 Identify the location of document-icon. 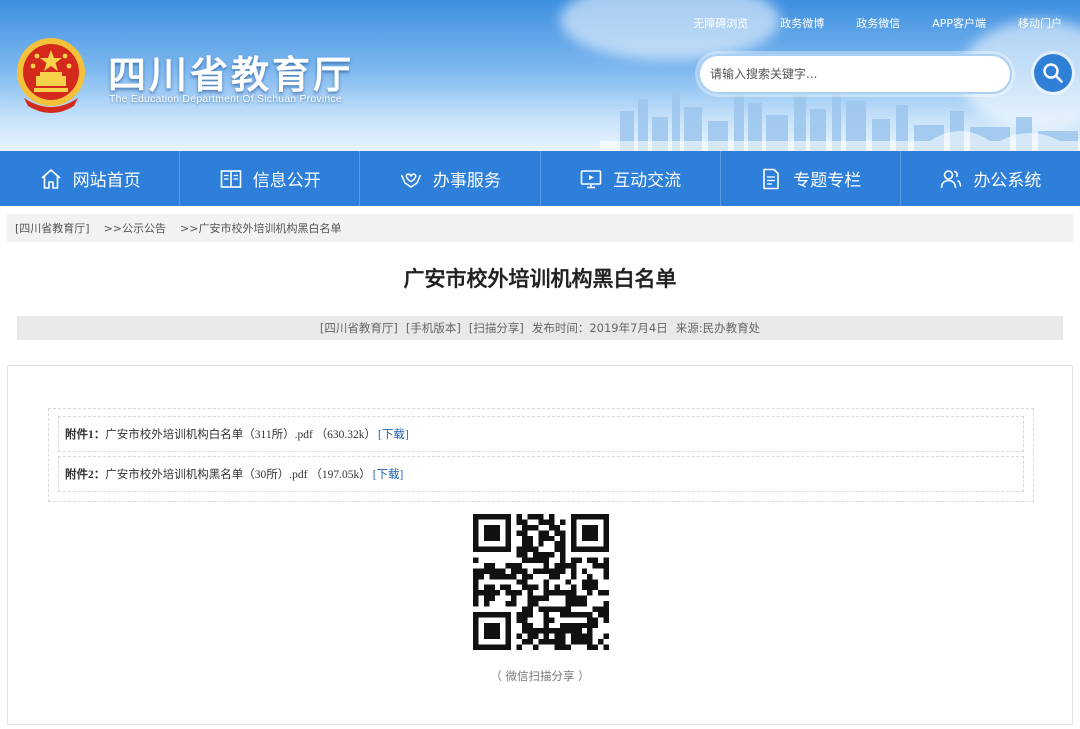
(771, 178).